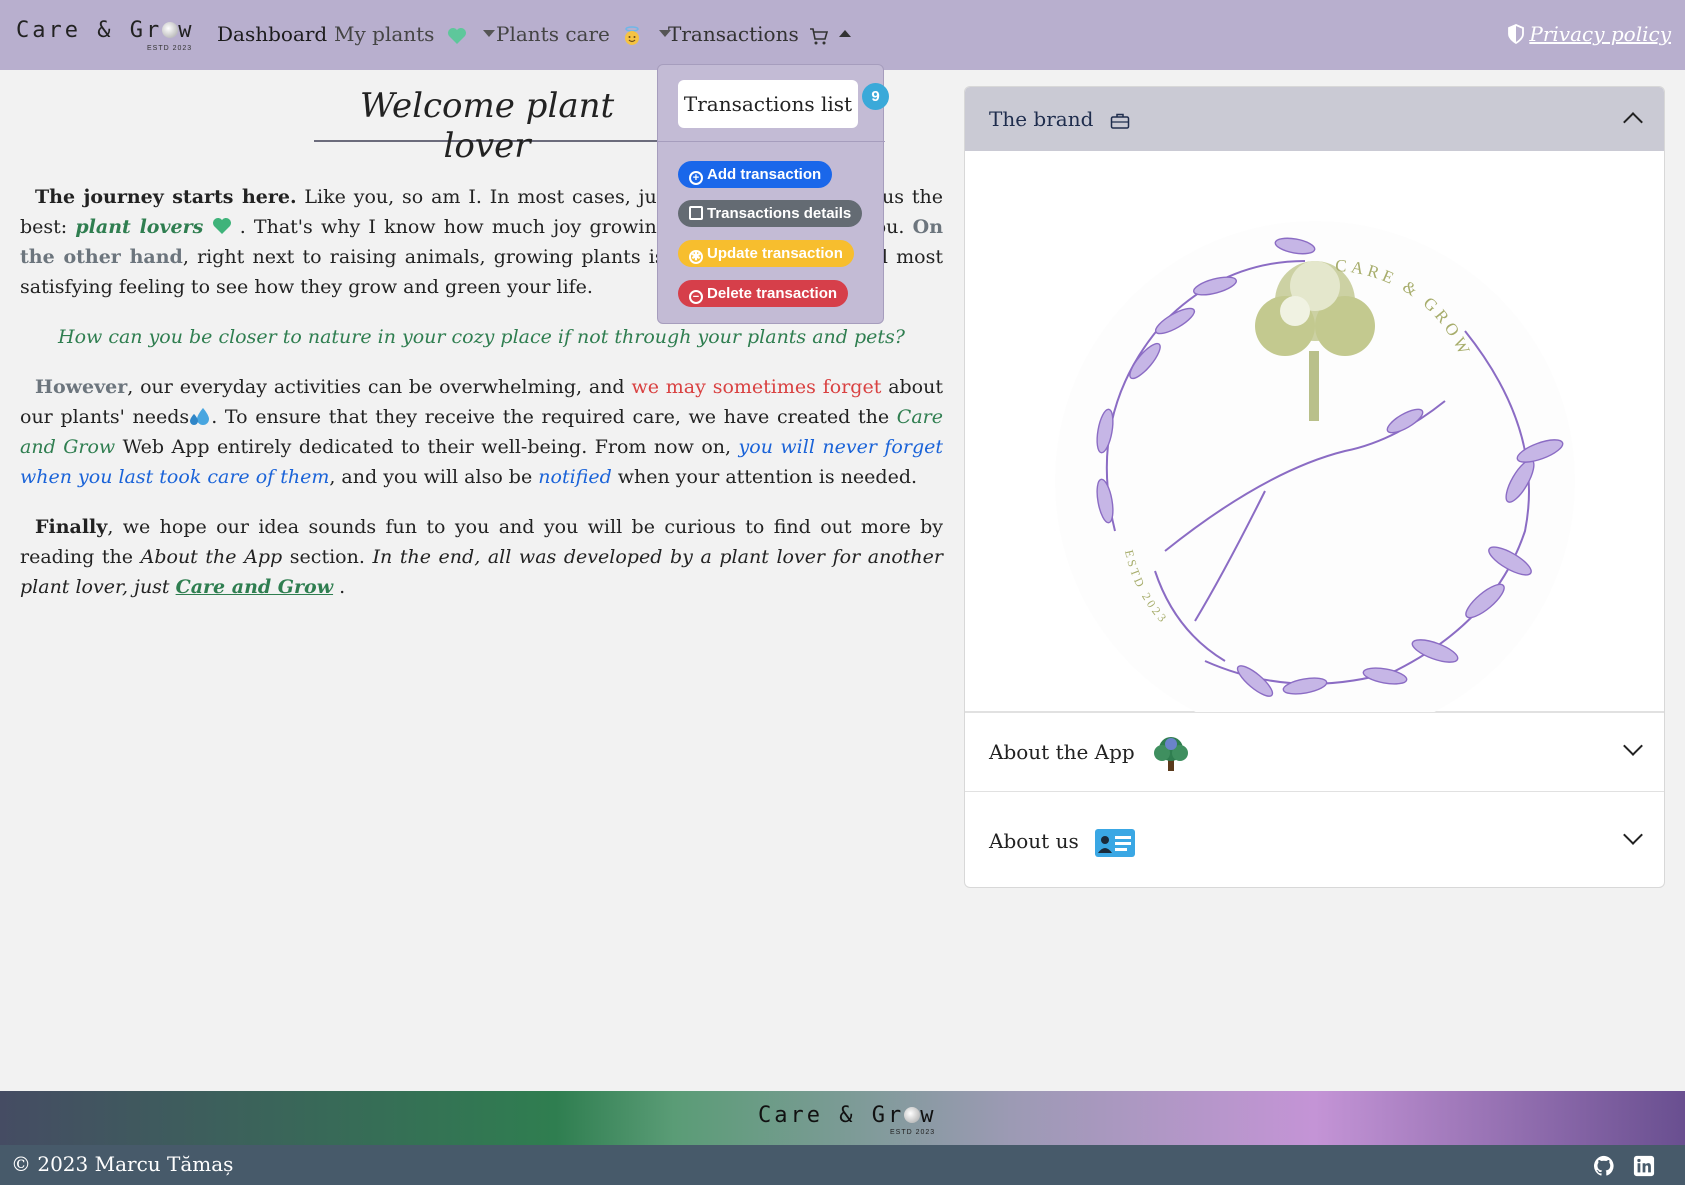 The width and height of the screenshot is (1685, 1185). What do you see at coordinates (913, 1132) in the screenshot?
I see `footer-brand-subtitle: ESTD 2023` at bounding box center [913, 1132].